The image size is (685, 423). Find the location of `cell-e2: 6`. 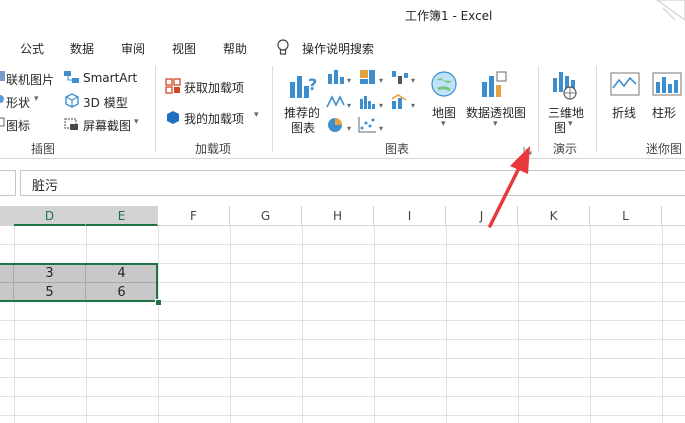

cell-e2: 6 is located at coordinates (122, 292).